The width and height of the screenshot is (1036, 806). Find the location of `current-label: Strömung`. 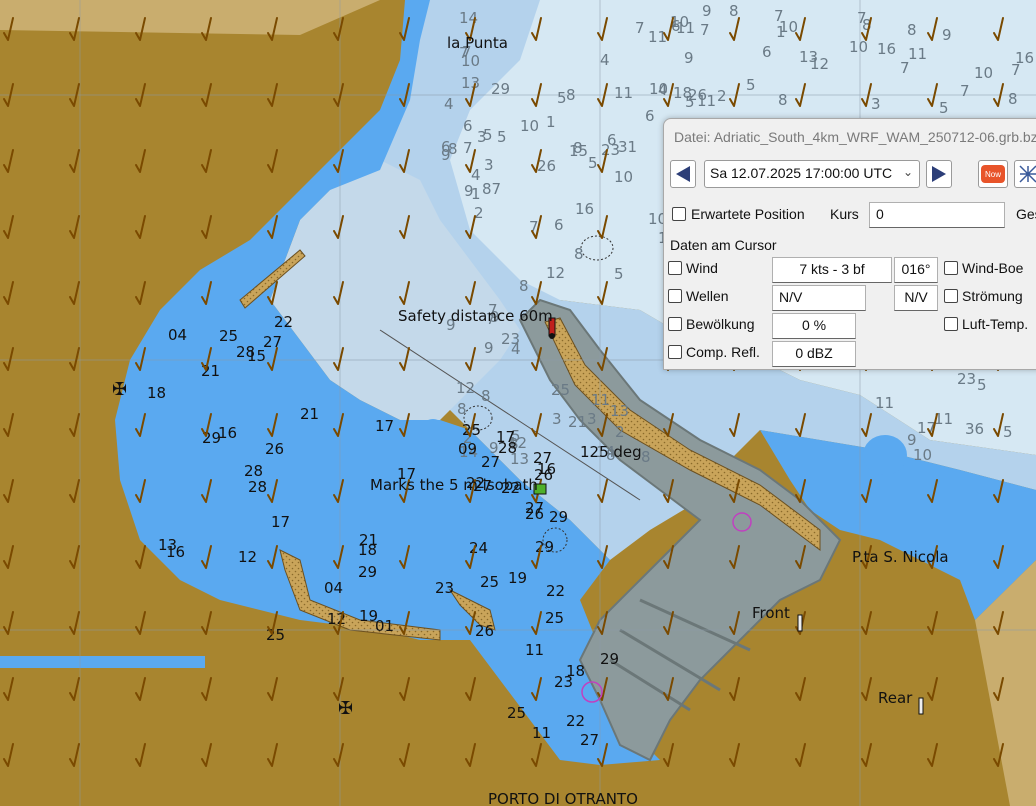

current-label: Strömung is located at coordinates (992, 296).